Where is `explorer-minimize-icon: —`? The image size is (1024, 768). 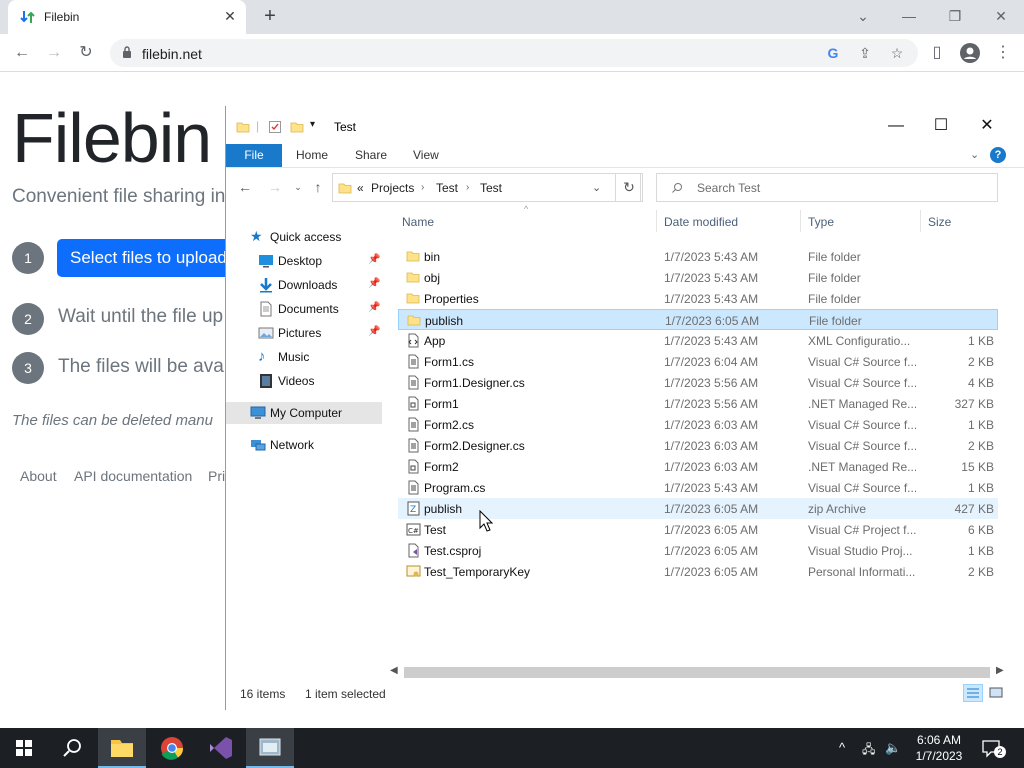
explorer-minimize-icon: — is located at coordinates (896, 126).